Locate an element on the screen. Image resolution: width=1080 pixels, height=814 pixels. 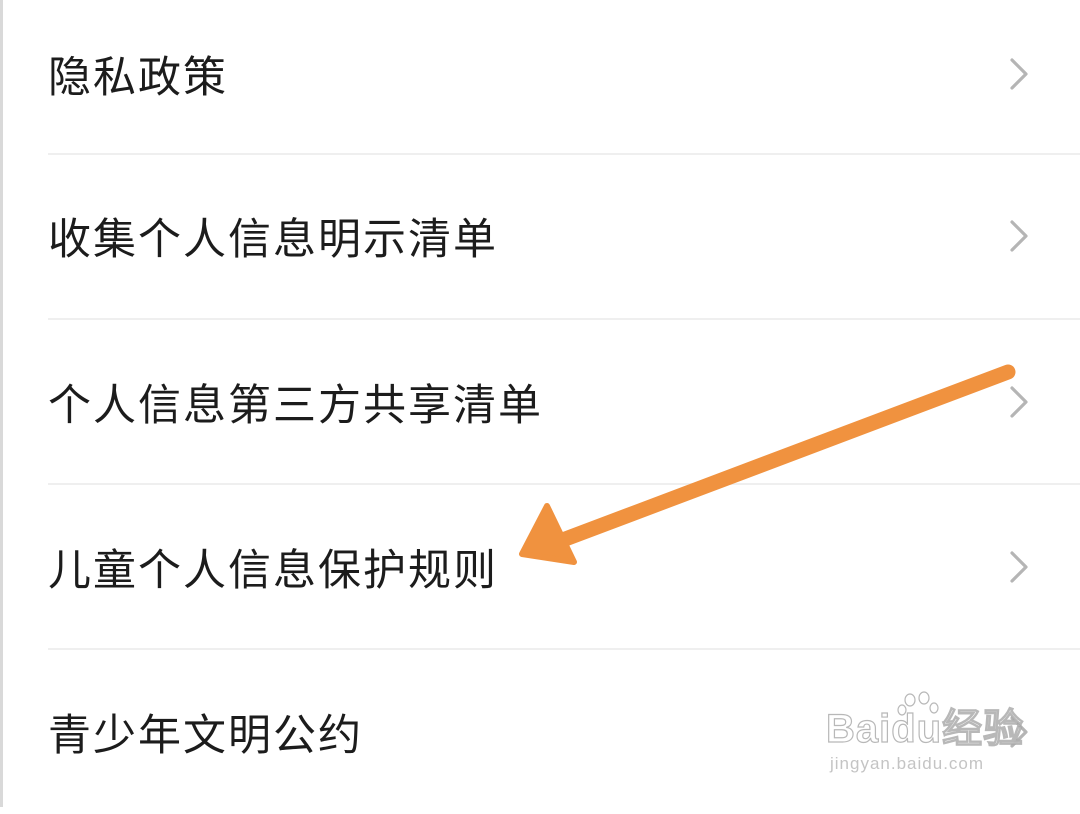
menu-item-label: 儿童个人信息保护规则 is located at coordinates (273, 571).